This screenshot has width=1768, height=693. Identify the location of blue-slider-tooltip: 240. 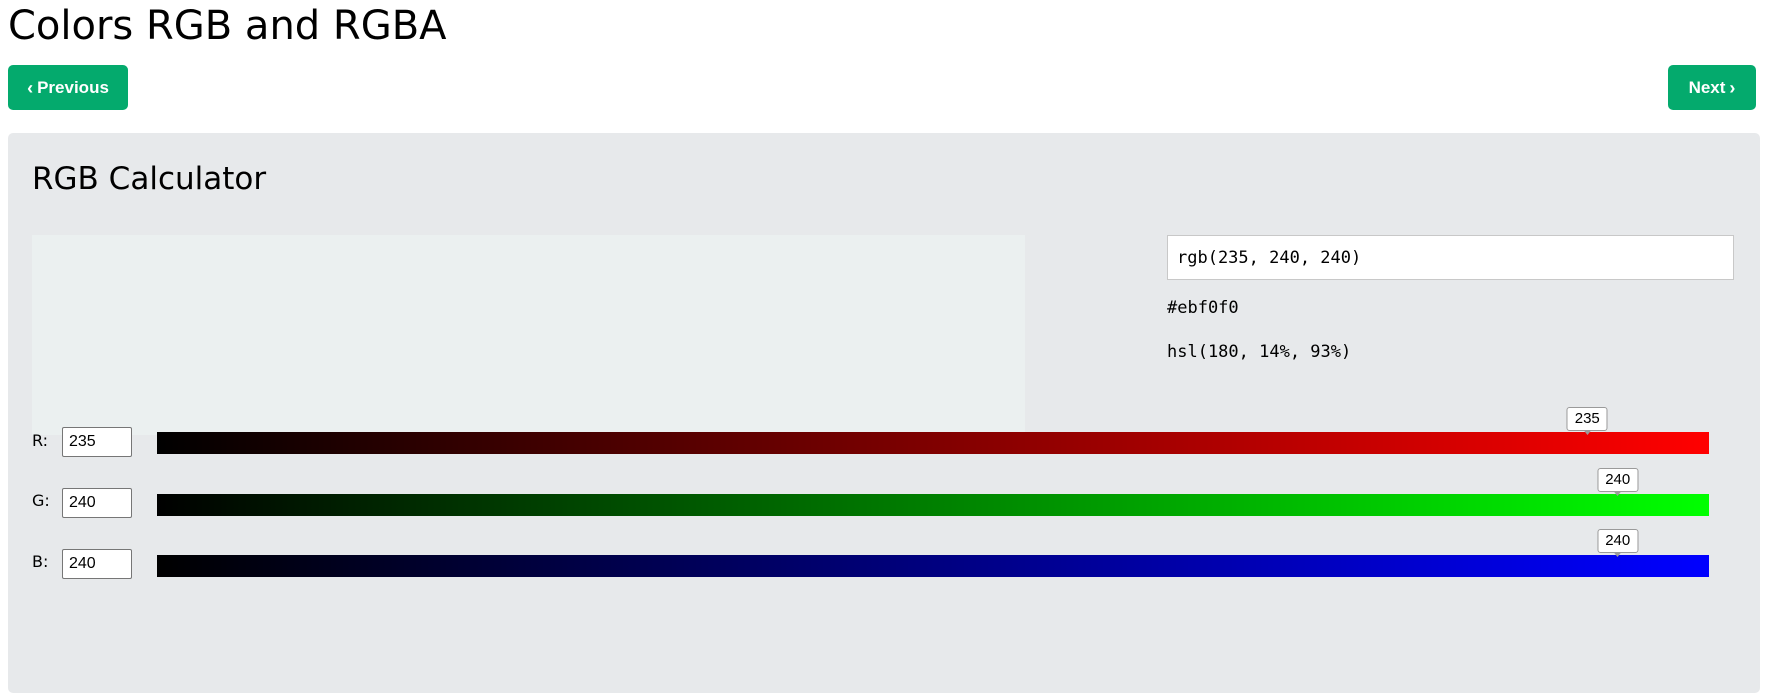
(1618, 543).